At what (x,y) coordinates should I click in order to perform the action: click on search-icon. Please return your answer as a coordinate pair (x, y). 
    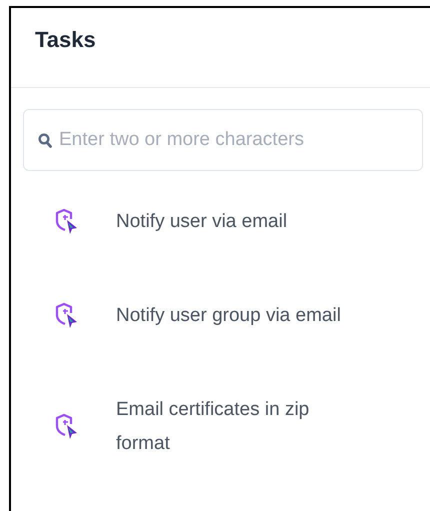
    Looking at the image, I should click on (45, 140).